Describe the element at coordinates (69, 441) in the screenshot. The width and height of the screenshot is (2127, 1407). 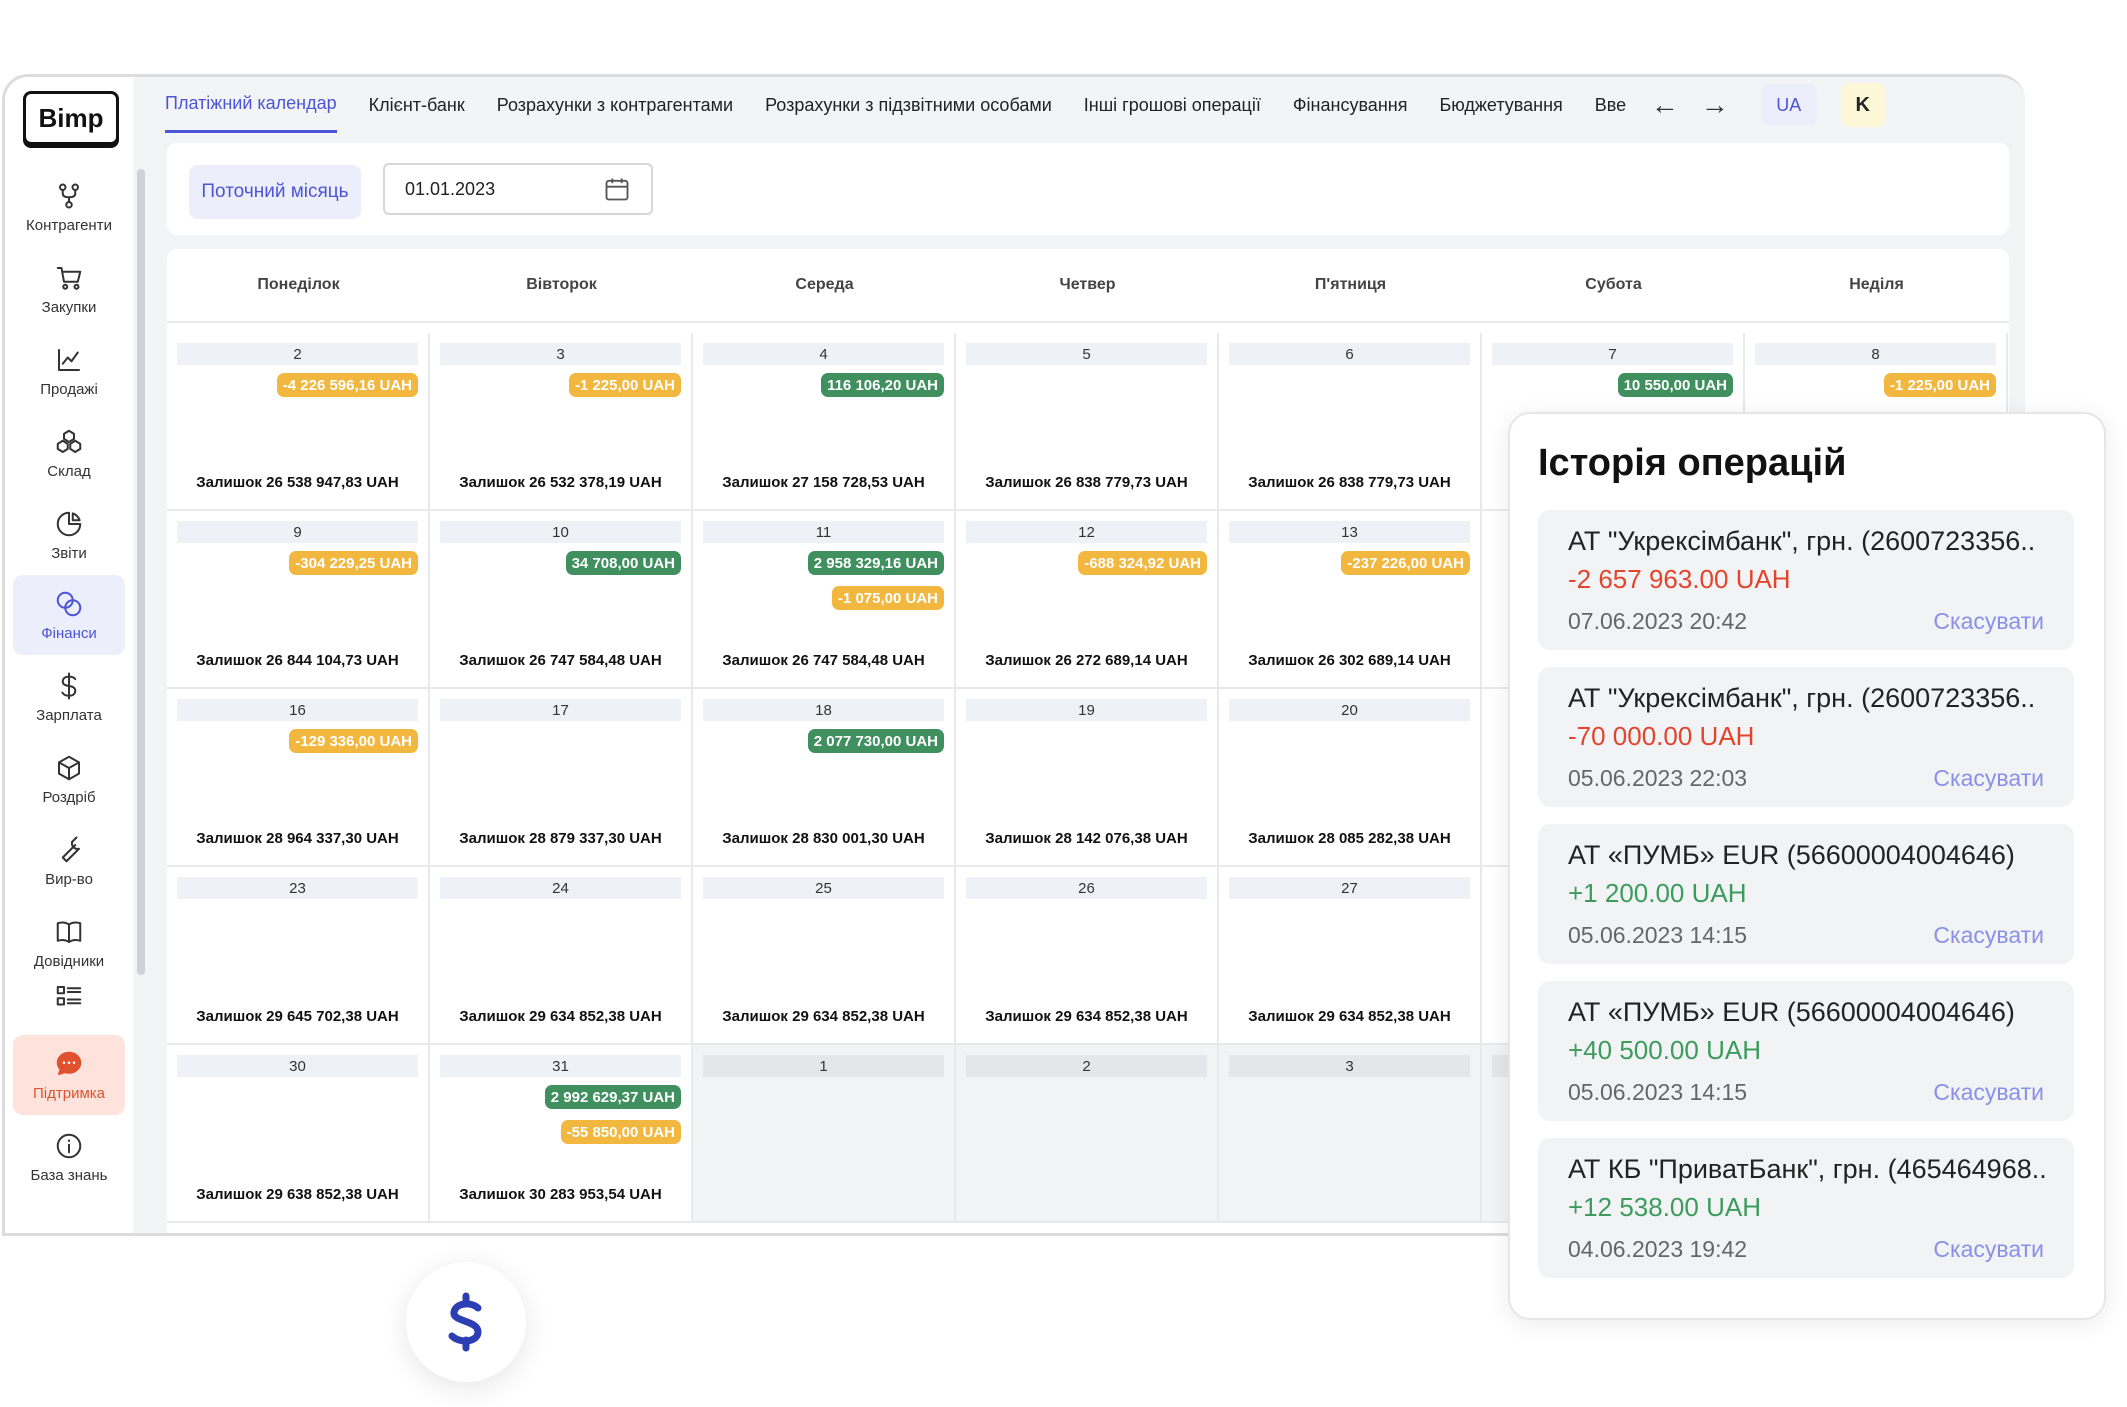
I see `boxes-icon` at that location.